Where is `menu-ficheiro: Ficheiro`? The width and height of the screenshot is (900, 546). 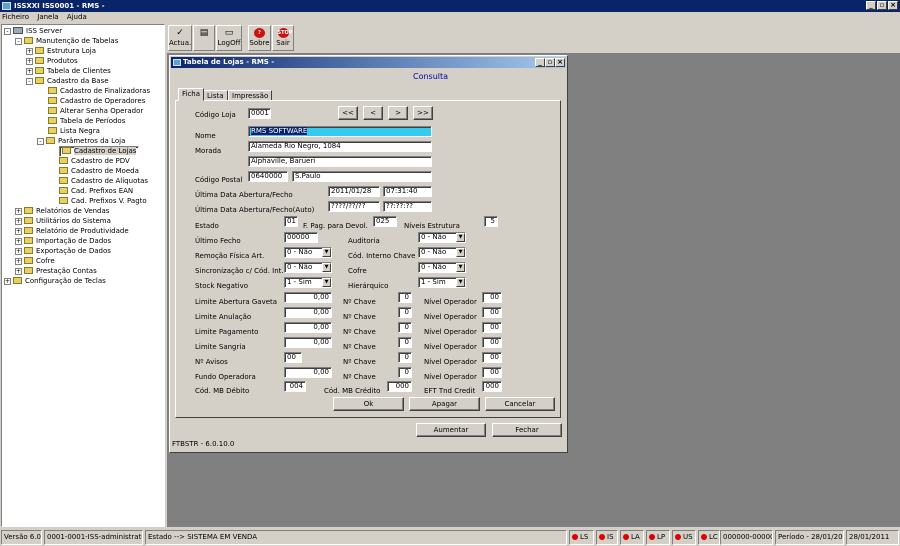 menu-ficheiro: Ficheiro is located at coordinates (15, 17).